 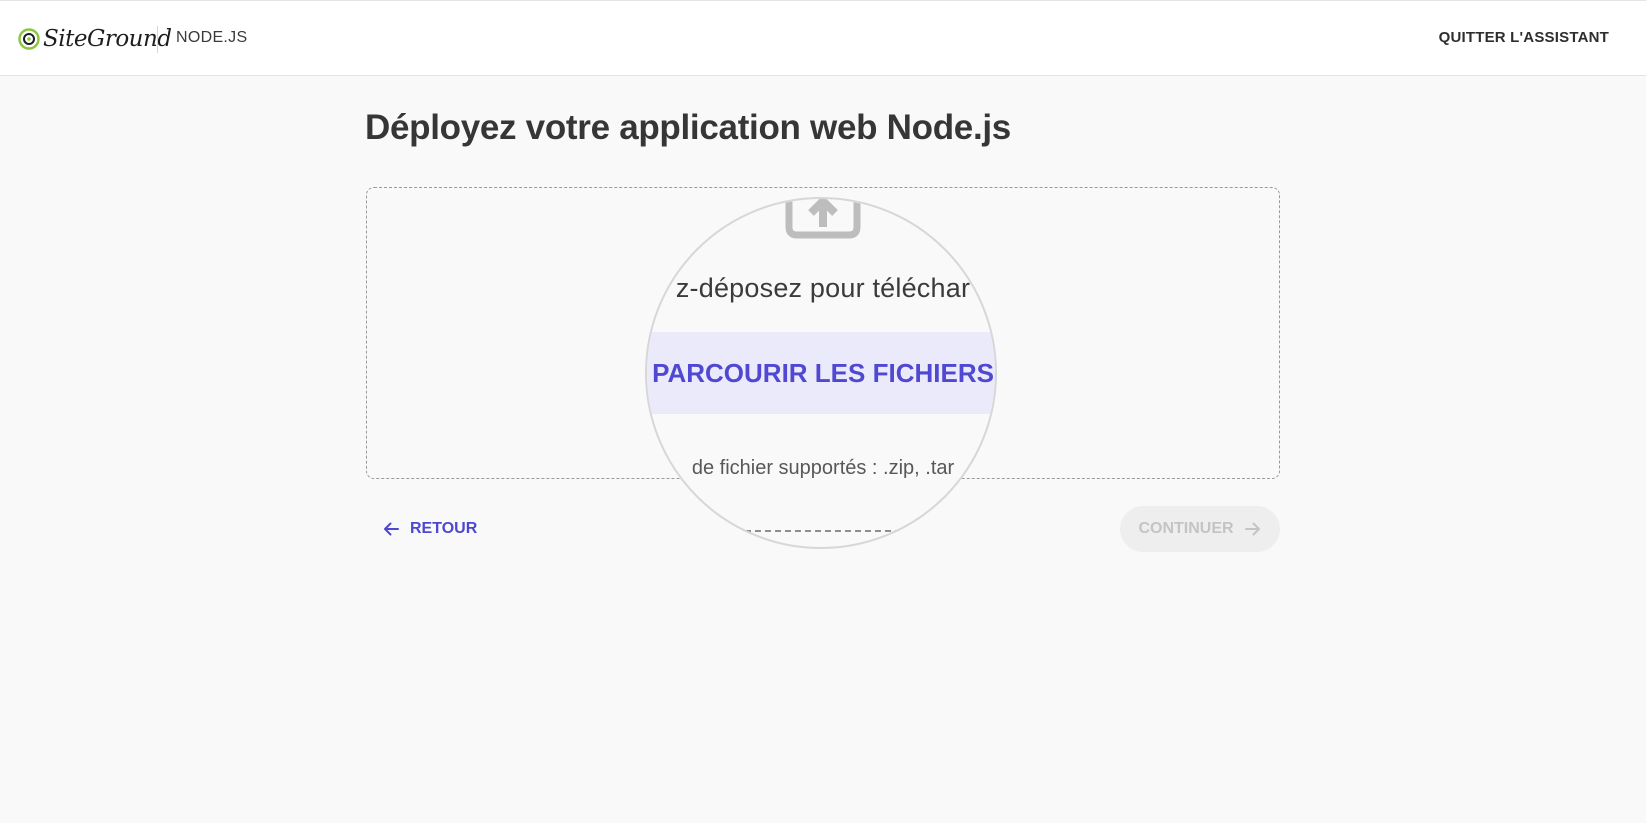 I want to click on continue-button: CONTINUER, so click(x=1200, y=529).